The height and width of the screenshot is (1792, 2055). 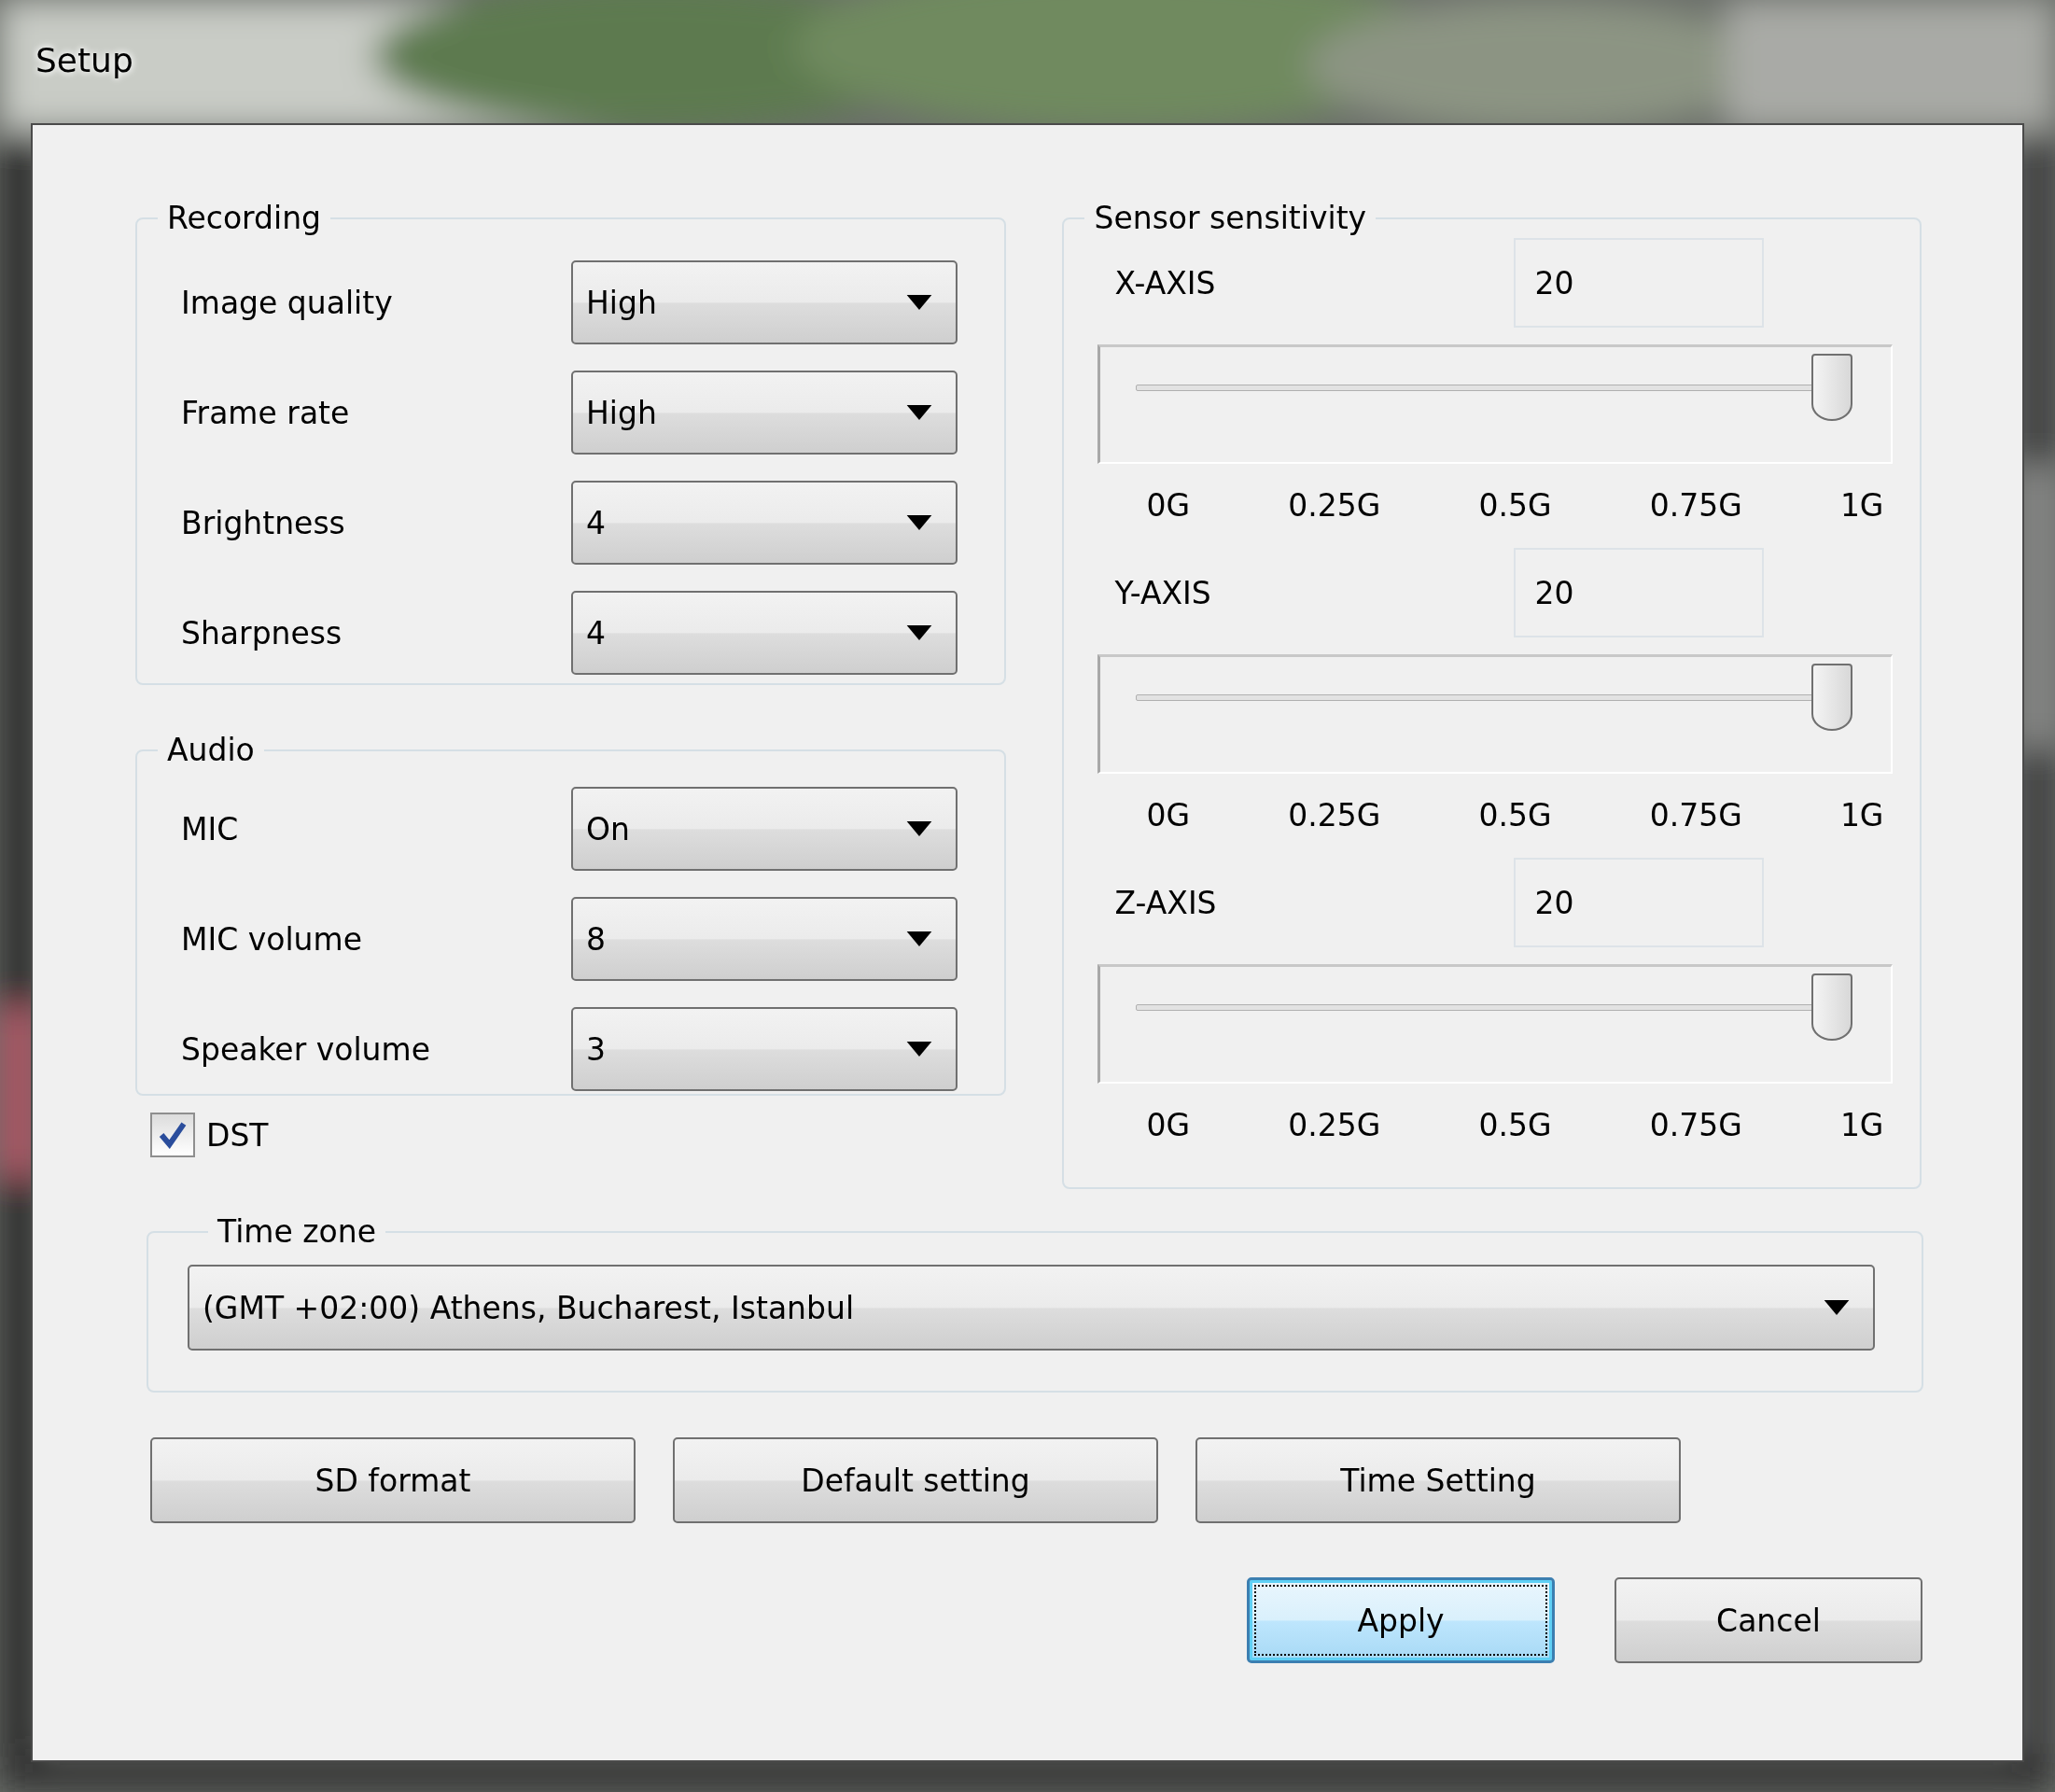 I want to click on action-button: Time Setting, so click(x=1438, y=1480).